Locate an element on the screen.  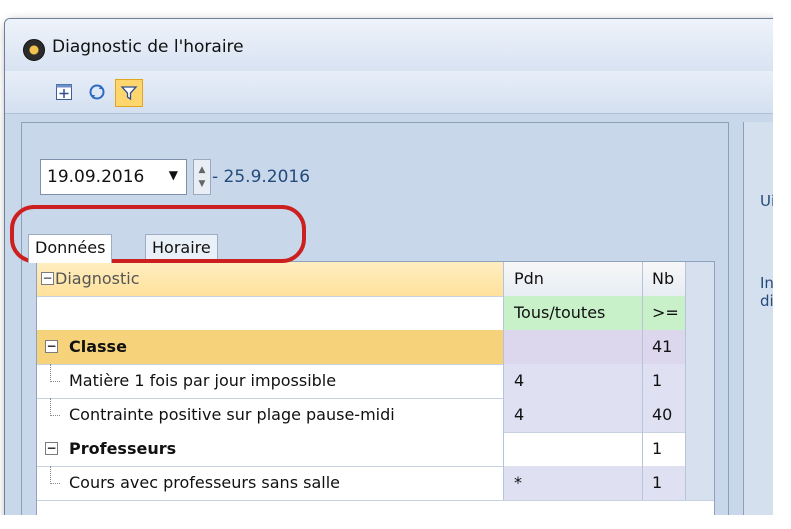
nb-cell: 41 is located at coordinates (664, 347).